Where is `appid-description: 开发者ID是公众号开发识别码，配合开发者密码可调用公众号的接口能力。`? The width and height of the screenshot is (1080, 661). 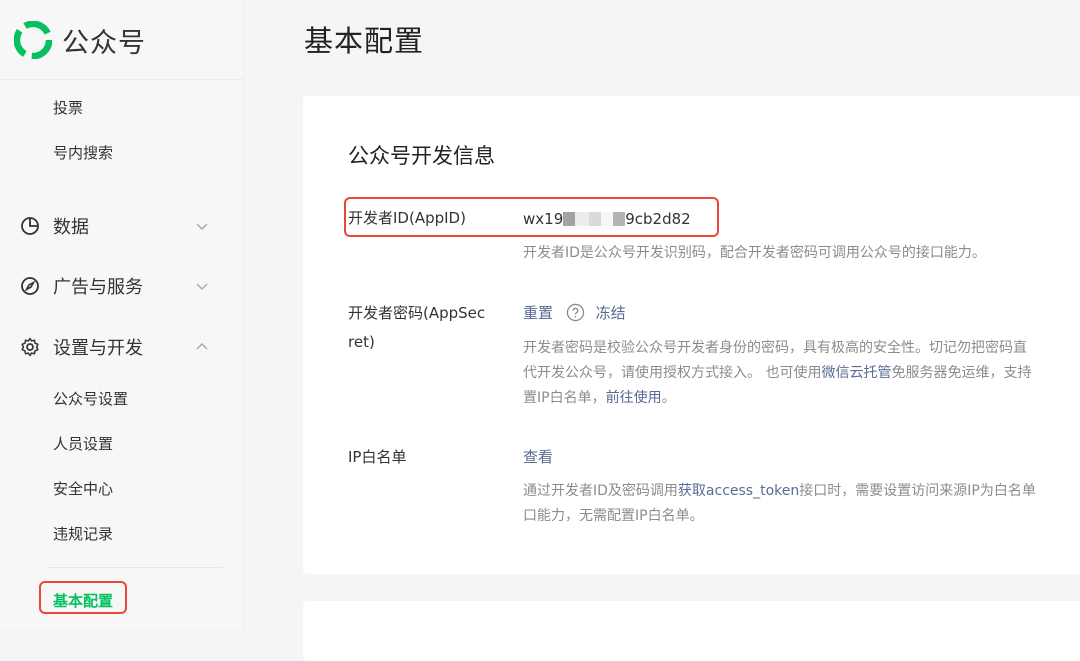
appid-description: 开发者ID是公众号开发识别码，配合开发者密码可调用公众号的接口能力。 is located at coordinates (754, 253).